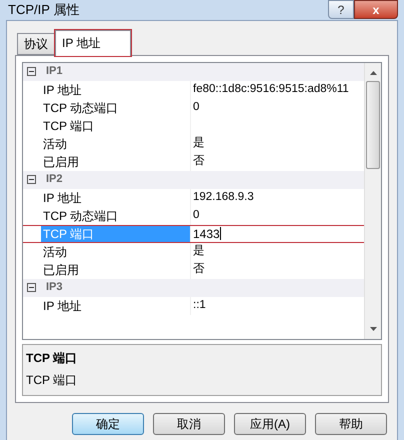  What do you see at coordinates (108, 423) in the screenshot?
I see `dialog-button: 确定` at bounding box center [108, 423].